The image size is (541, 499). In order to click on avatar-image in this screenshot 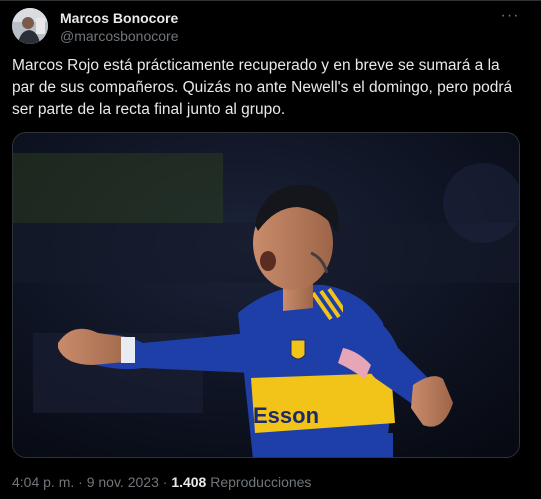, I will do `click(30, 26)`.